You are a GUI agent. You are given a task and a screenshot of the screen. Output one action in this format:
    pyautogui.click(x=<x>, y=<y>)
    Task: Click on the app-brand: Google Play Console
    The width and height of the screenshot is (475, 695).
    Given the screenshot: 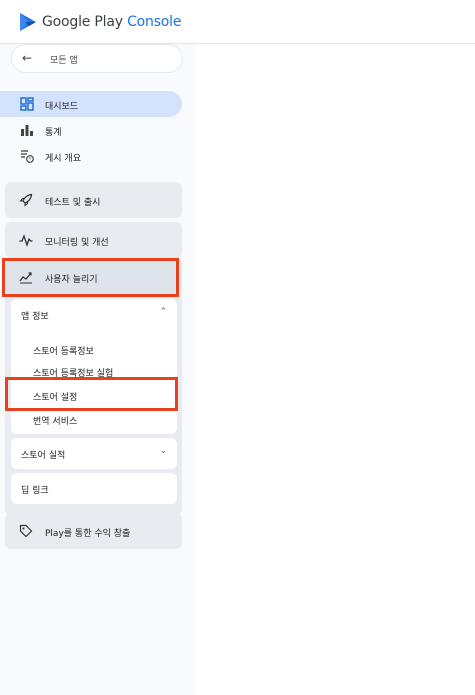 What is the action you would take?
    pyautogui.click(x=111, y=22)
    